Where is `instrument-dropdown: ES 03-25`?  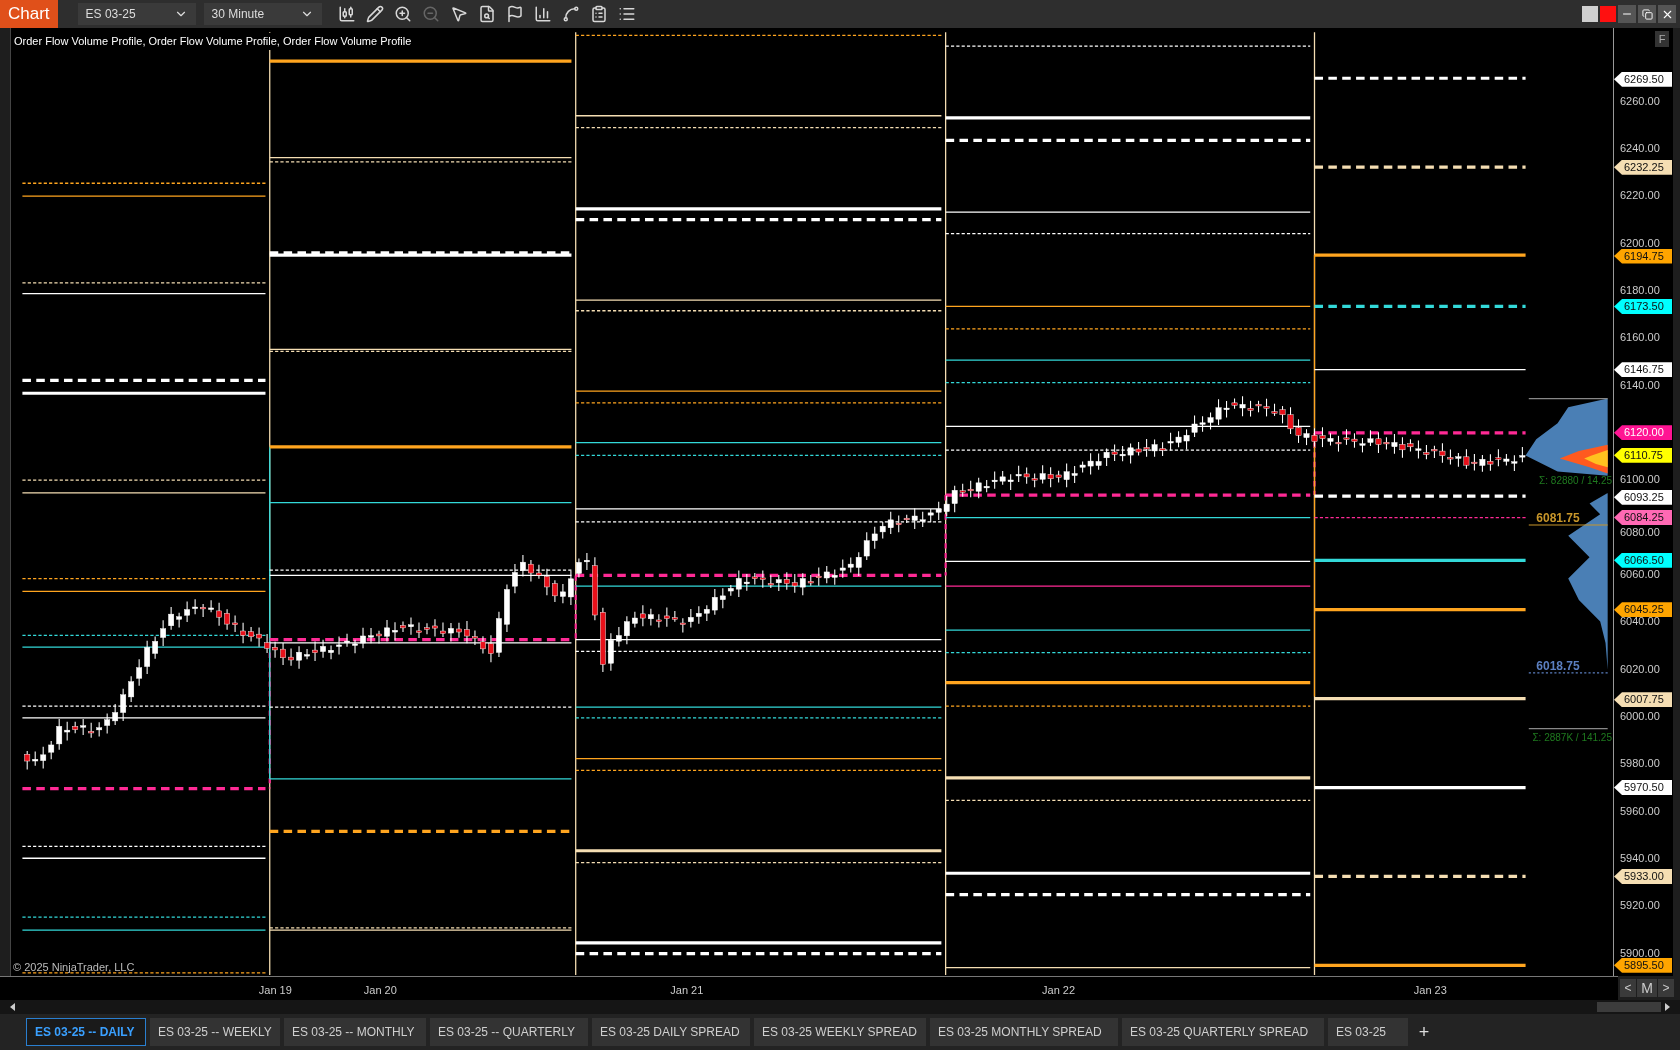
instrument-dropdown: ES 03-25 is located at coordinates (136, 14).